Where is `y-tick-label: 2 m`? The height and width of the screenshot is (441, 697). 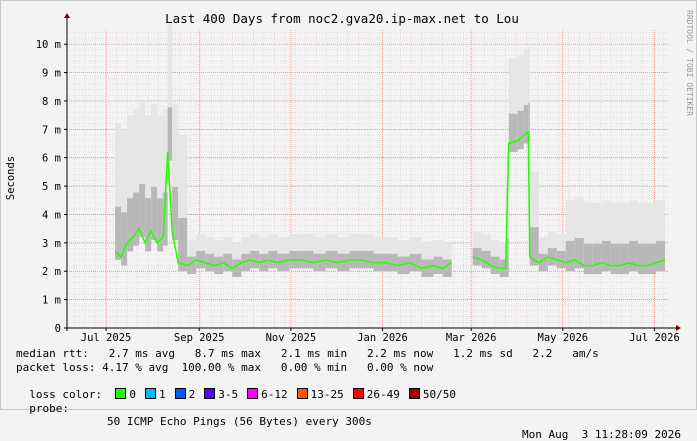 y-tick-label: 2 m is located at coordinates (51, 272).